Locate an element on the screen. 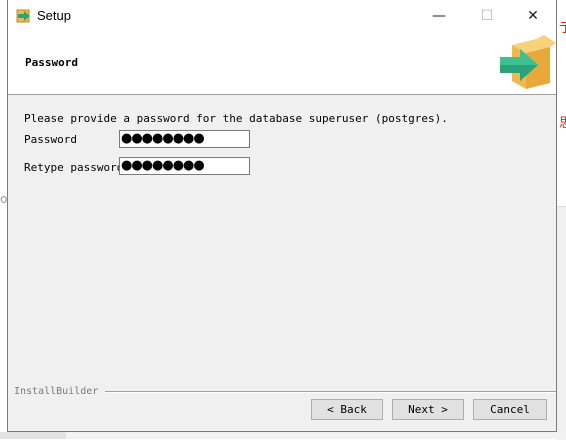 This screenshot has width=566, height=440. back-button: < Back is located at coordinates (347, 409).